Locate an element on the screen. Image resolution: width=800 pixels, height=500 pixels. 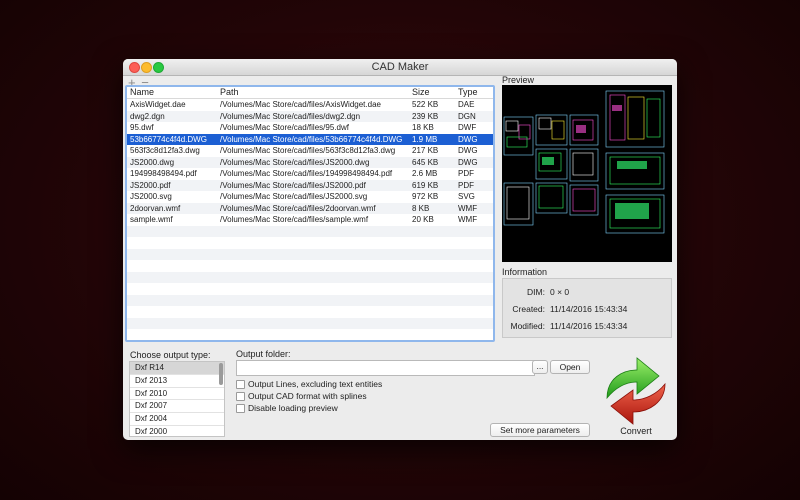
cell-name: JS2000.pdf is located at coordinates (150, 185).